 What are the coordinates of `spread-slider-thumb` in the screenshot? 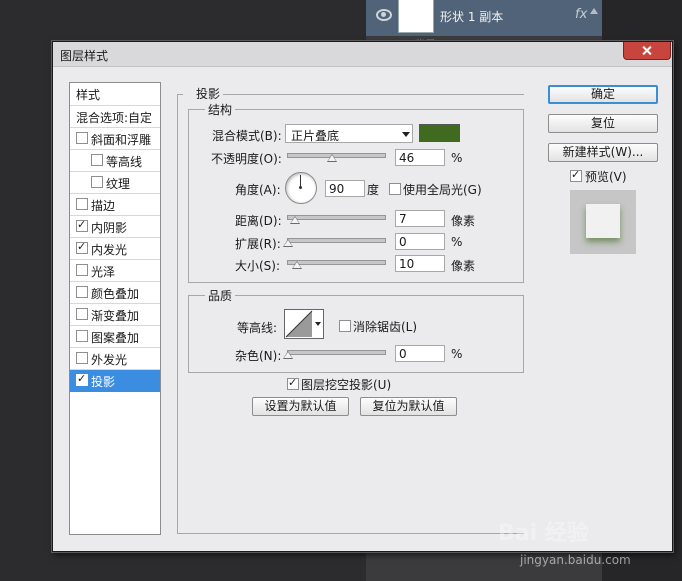 It's located at (288, 243).